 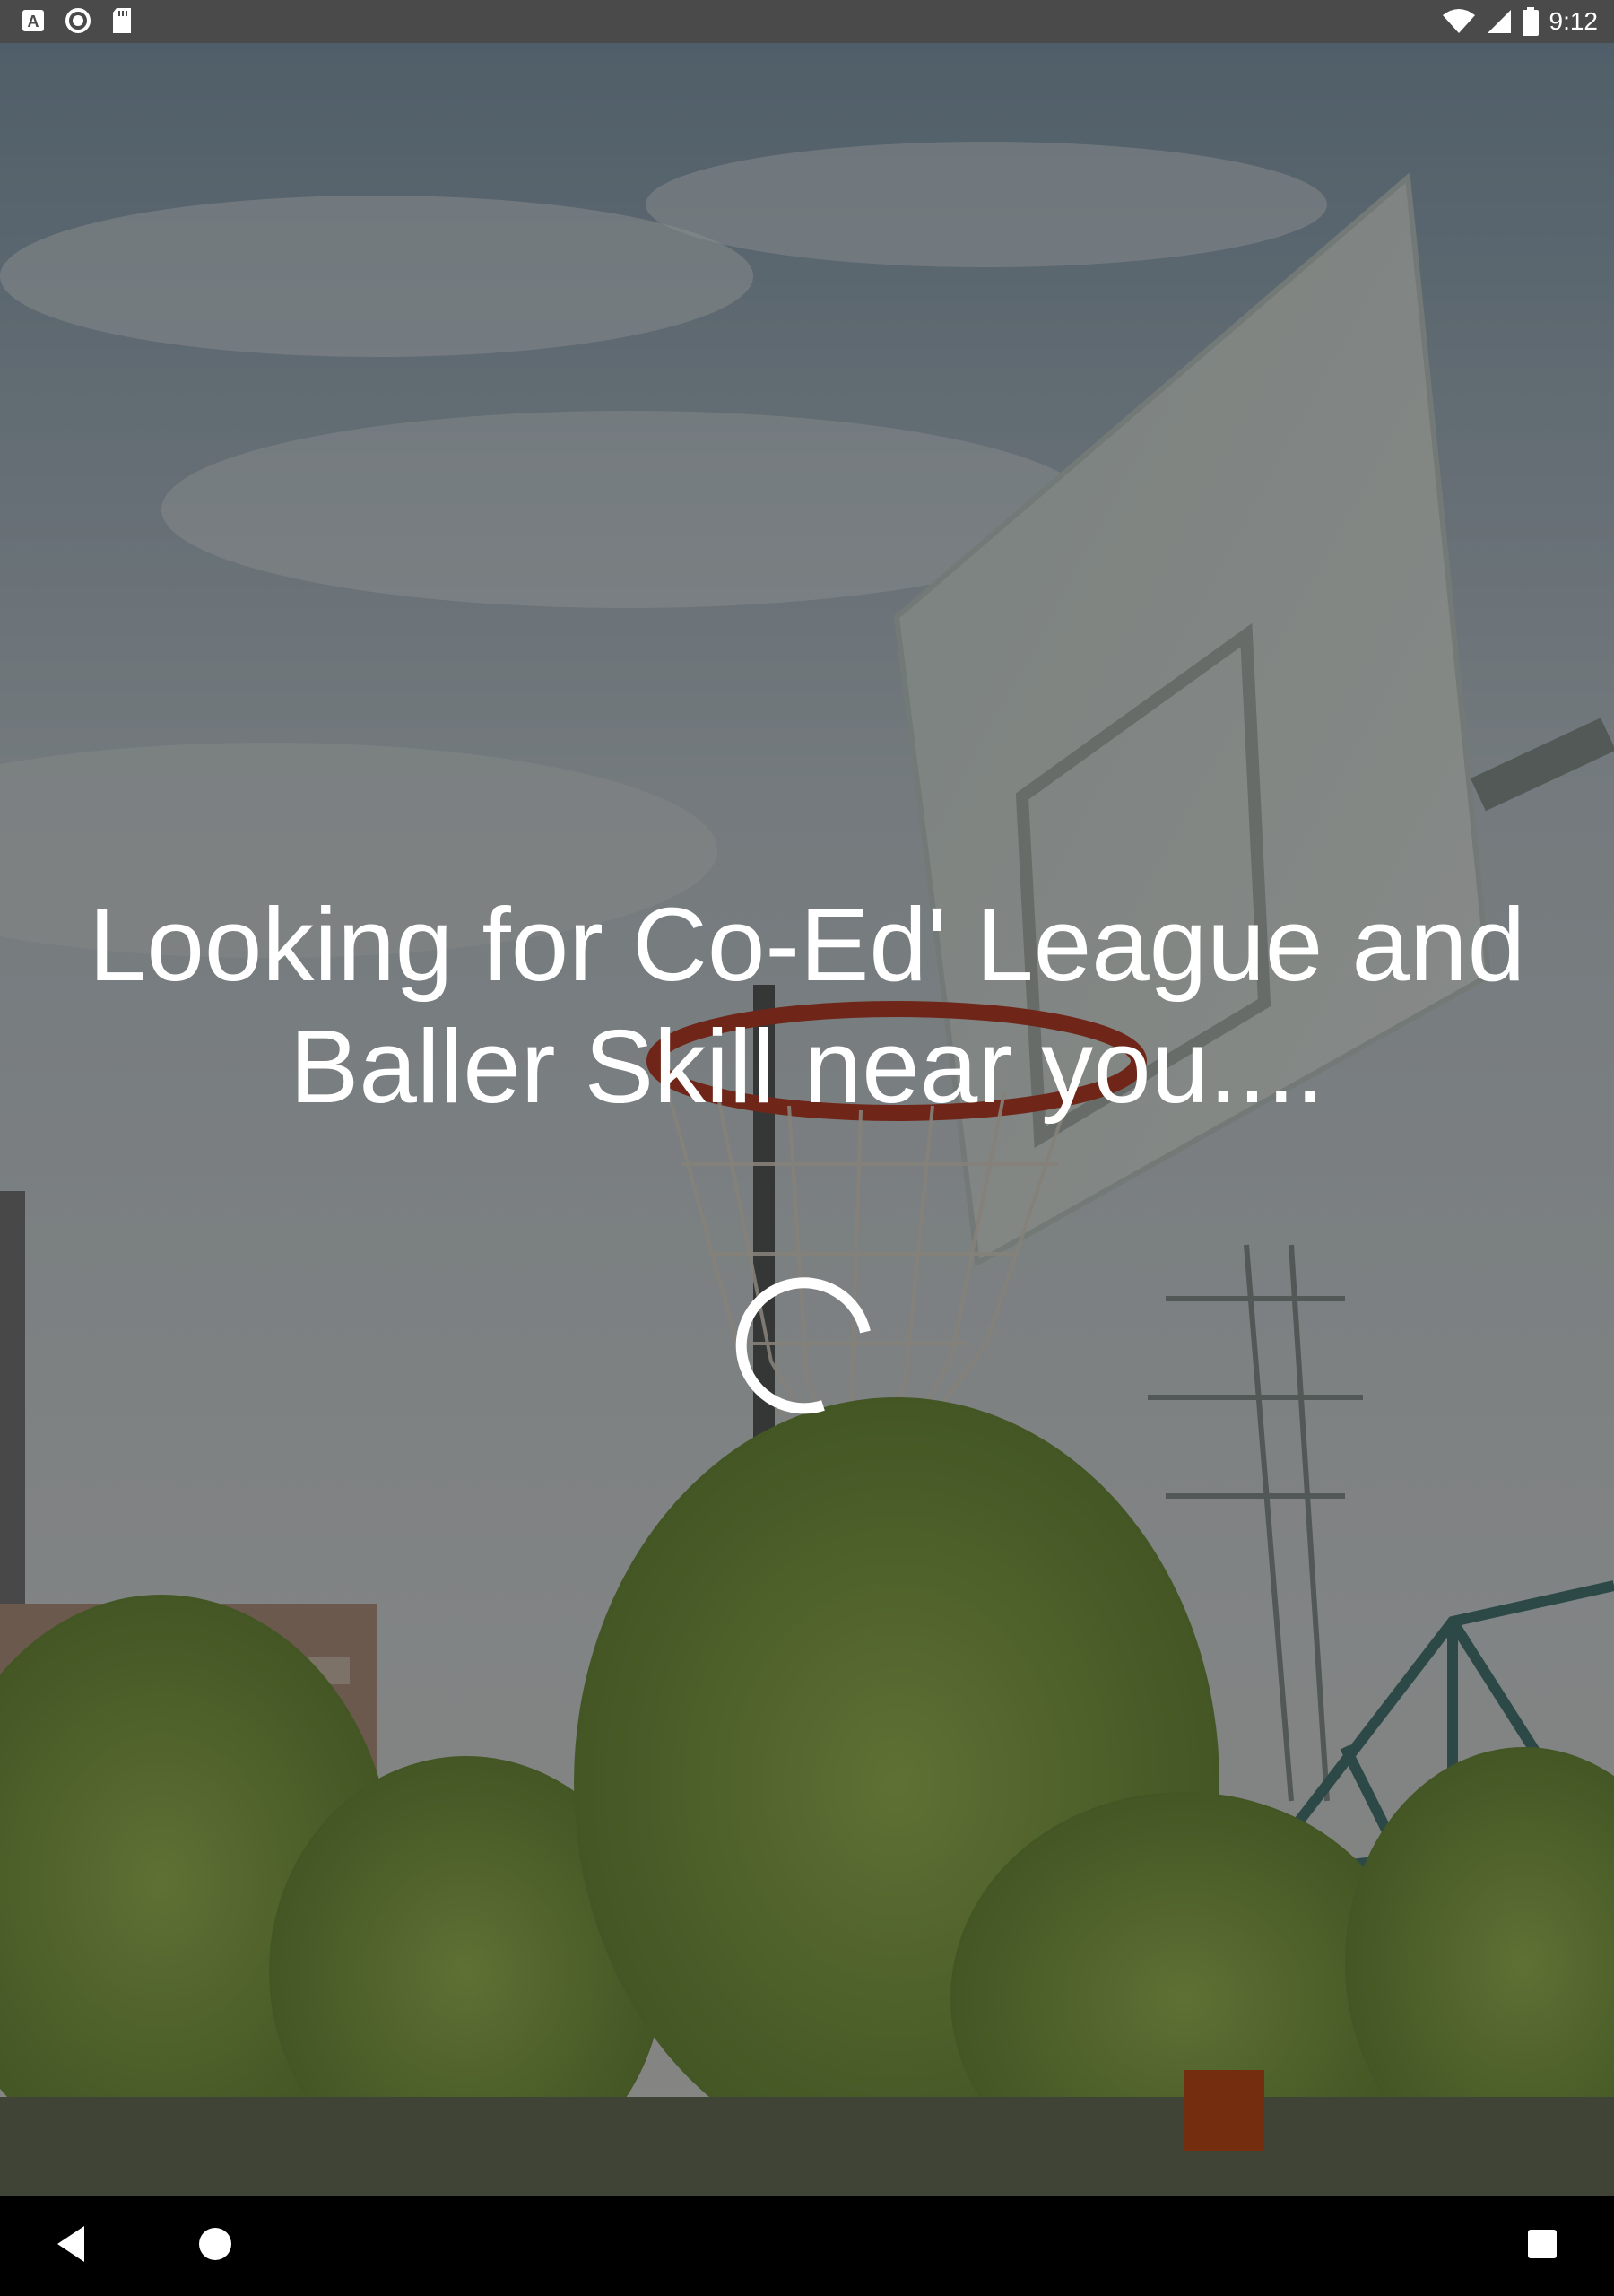 What do you see at coordinates (807, 21) in the screenshot?
I see `status-bar: A 9:12` at bounding box center [807, 21].